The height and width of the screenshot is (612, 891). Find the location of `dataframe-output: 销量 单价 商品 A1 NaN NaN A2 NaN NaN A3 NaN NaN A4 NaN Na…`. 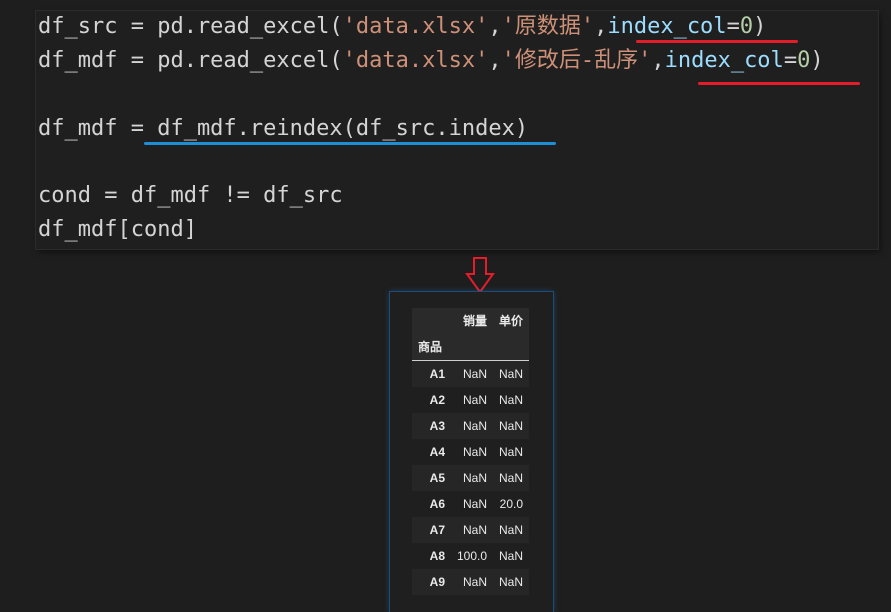

dataframe-output: 销量 单价 商品 A1 NaN NaN A2 NaN NaN A3 NaN NaN A4 NaN Na… is located at coordinates (471, 452).